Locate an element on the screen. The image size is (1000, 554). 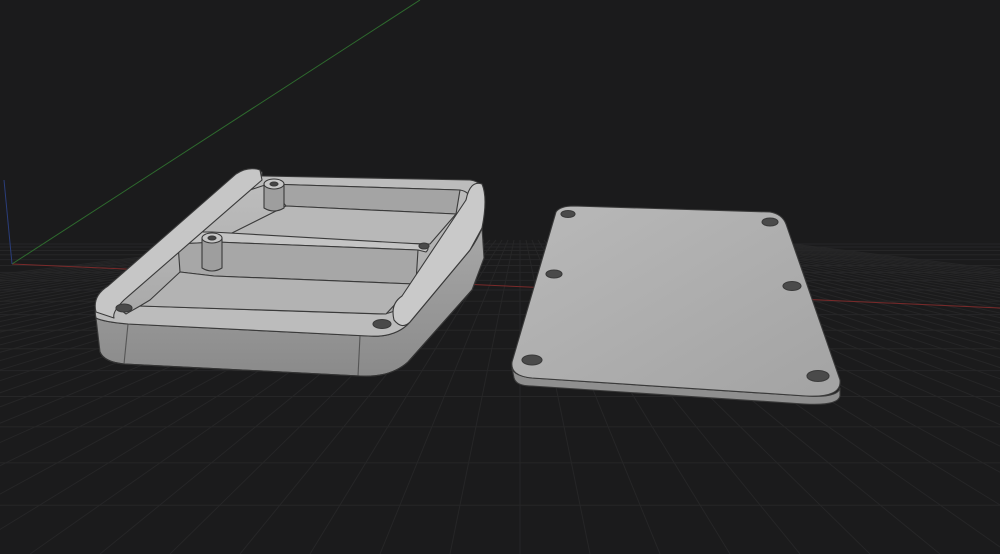
standoff-back is located at coordinates (274, 195).